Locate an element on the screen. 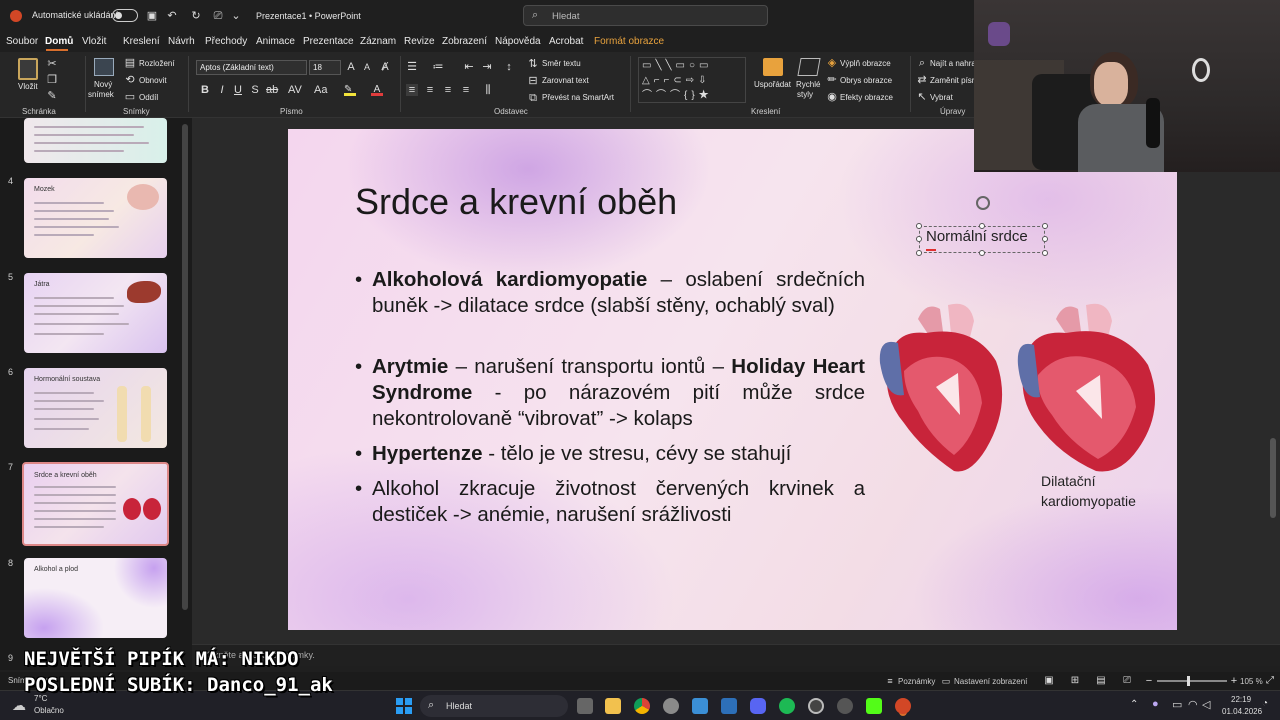  zoom-out-icon: − is located at coordinates (1149, 681).